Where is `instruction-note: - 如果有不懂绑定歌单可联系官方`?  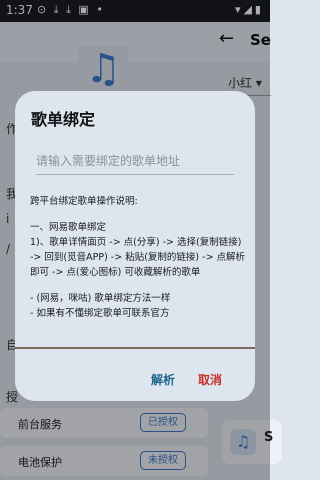
instruction-note: - 如果有不懂绑定歌单可联系官方 is located at coordinates (100, 313).